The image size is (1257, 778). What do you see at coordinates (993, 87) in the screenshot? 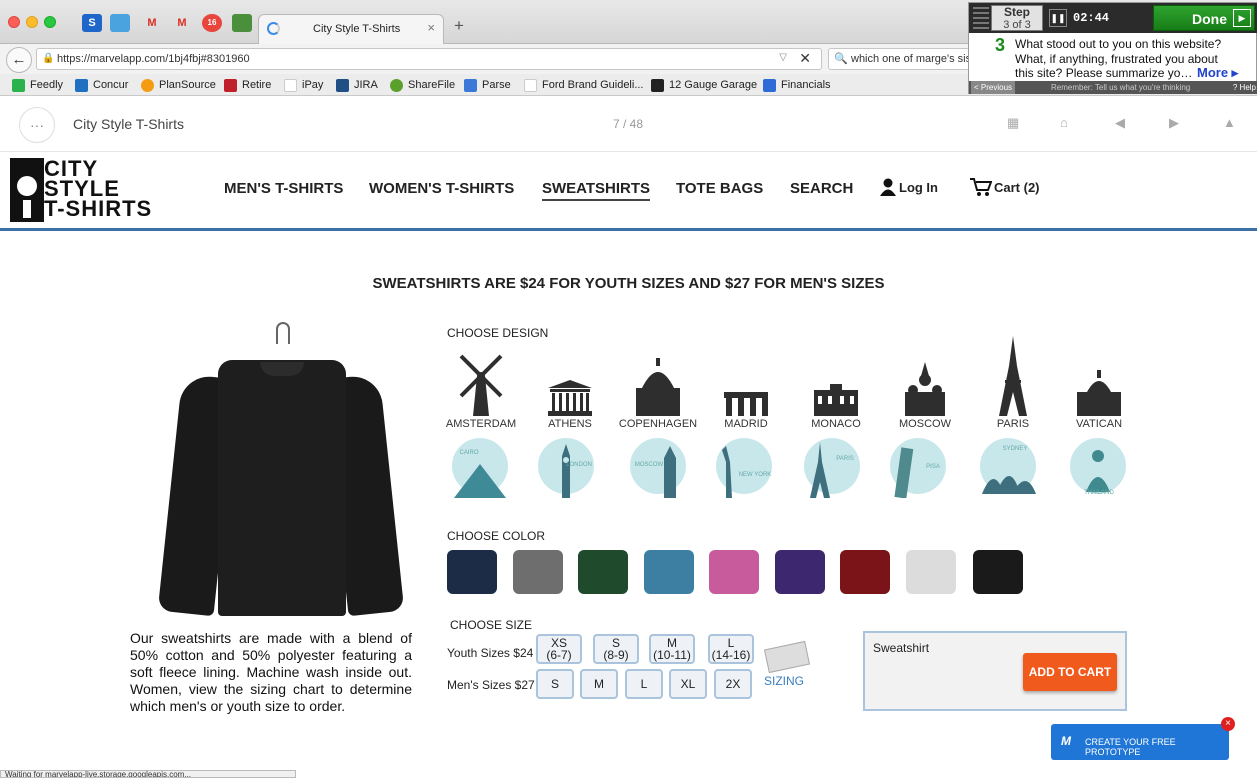
I see `previous-button: < Previous` at bounding box center [993, 87].